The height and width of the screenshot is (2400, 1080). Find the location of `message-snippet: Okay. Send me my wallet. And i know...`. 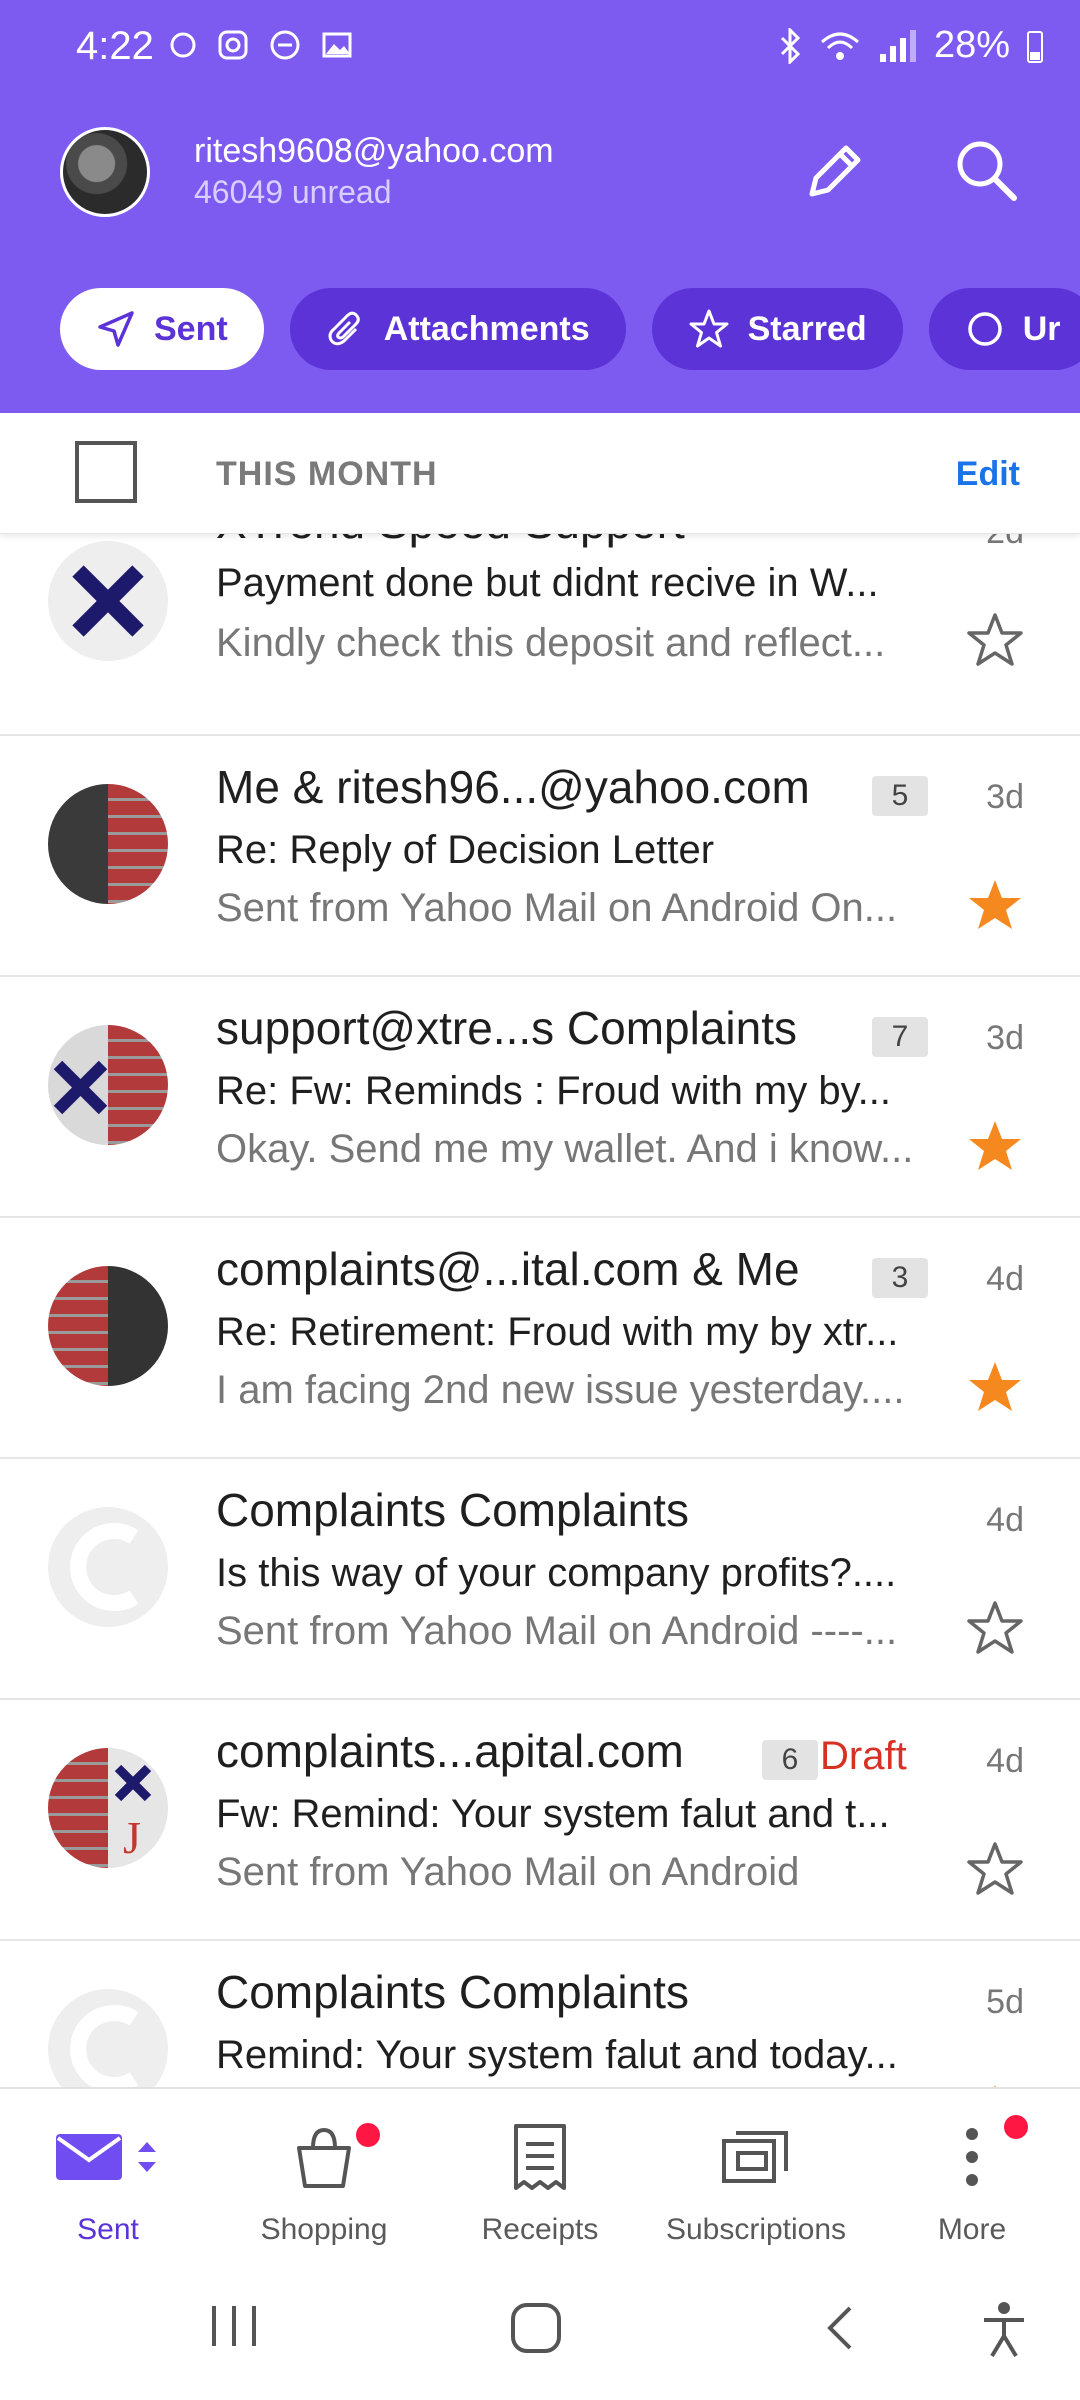

message-snippet: Okay. Send me my wallet. And i know... is located at coordinates (565, 1149).